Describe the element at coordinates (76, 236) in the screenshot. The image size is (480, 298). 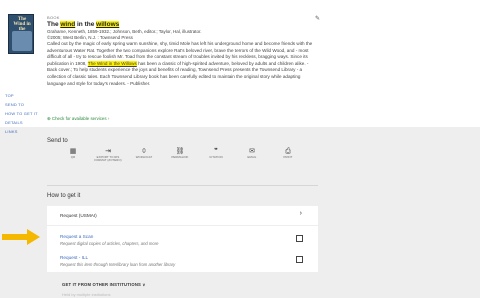
I see `request-scan-link: Request a Scan` at that location.